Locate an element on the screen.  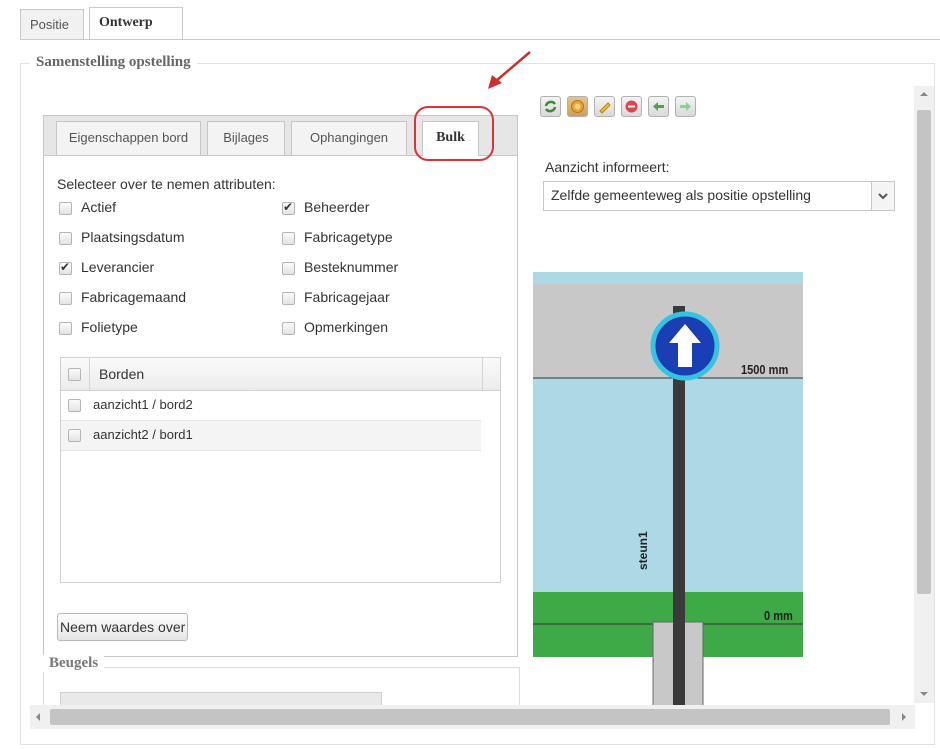
delete-button is located at coordinates (631, 106).